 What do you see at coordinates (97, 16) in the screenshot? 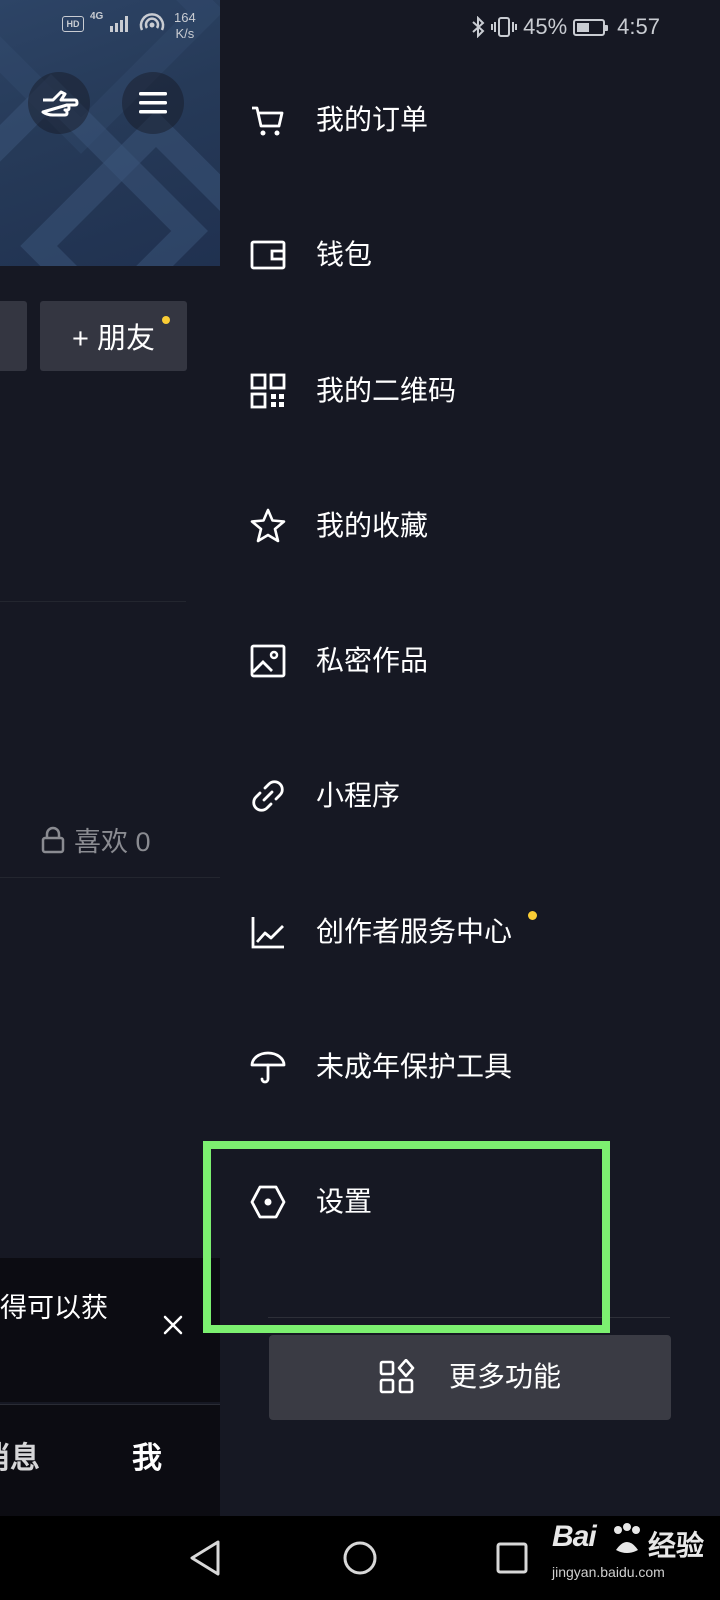
I see `network-type: 4G` at bounding box center [97, 16].